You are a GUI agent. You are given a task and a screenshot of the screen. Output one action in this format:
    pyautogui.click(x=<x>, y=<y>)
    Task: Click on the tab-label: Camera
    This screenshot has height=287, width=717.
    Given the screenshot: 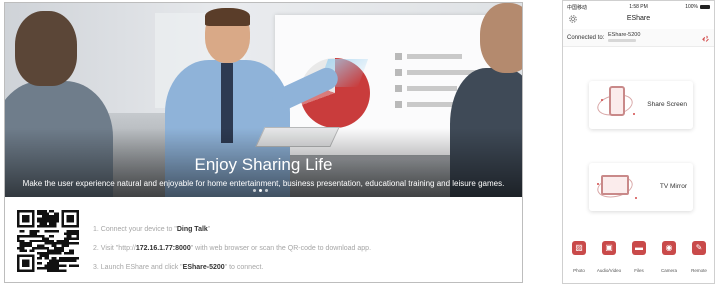 What is the action you would take?
    pyautogui.click(x=668, y=270)
    